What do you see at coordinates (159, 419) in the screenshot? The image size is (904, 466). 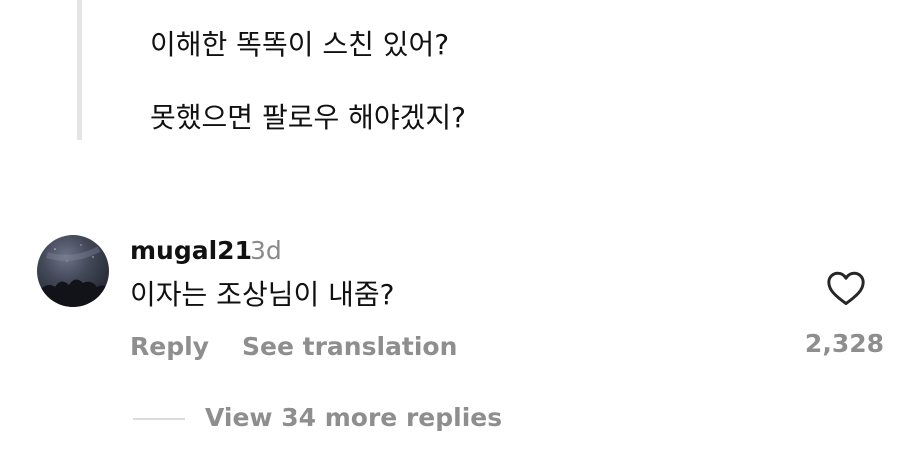 I see `replies-divider` at bounding box center [159, 419].